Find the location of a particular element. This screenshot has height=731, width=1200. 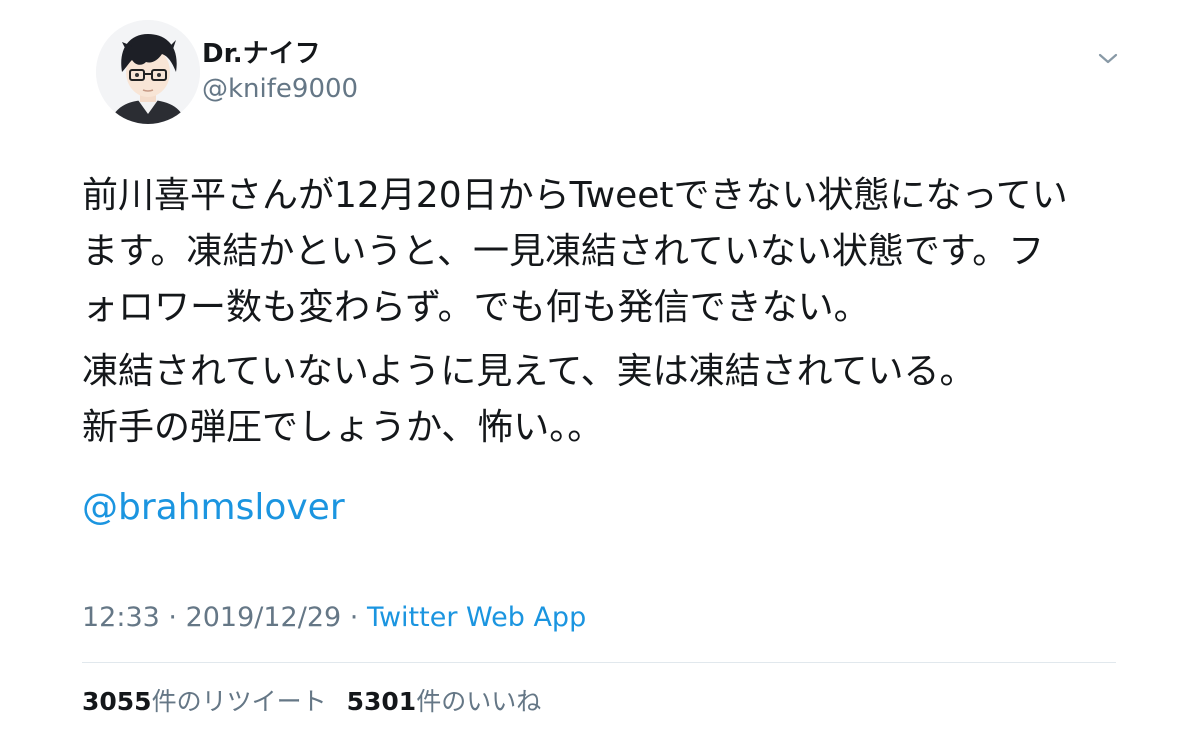

display-name: Dr.ナイフ is located at coordinates (261, 54).